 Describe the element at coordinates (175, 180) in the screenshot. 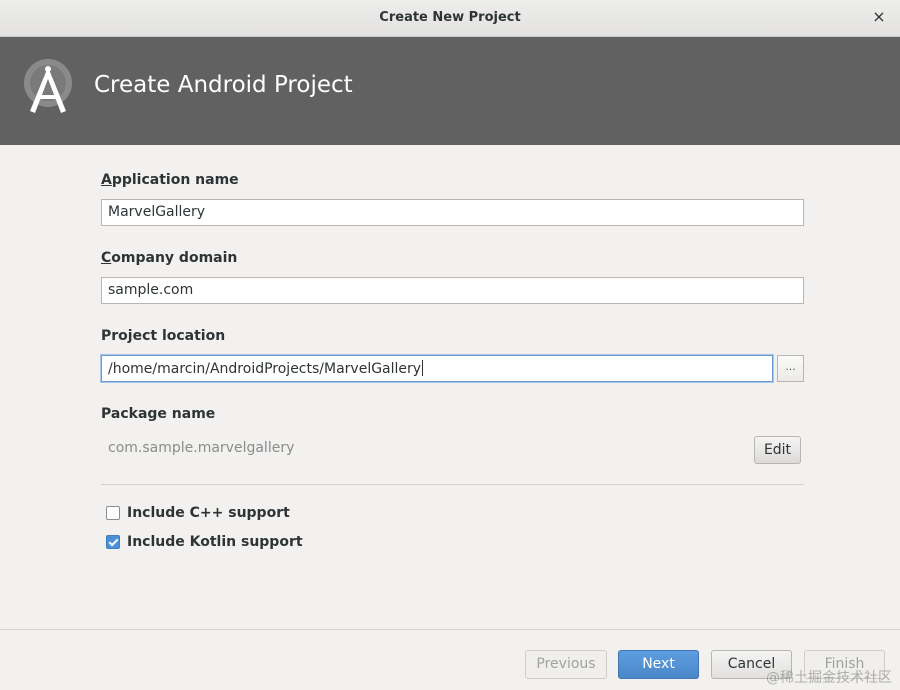

I see `app-name-label-text: pplication name` at that location.